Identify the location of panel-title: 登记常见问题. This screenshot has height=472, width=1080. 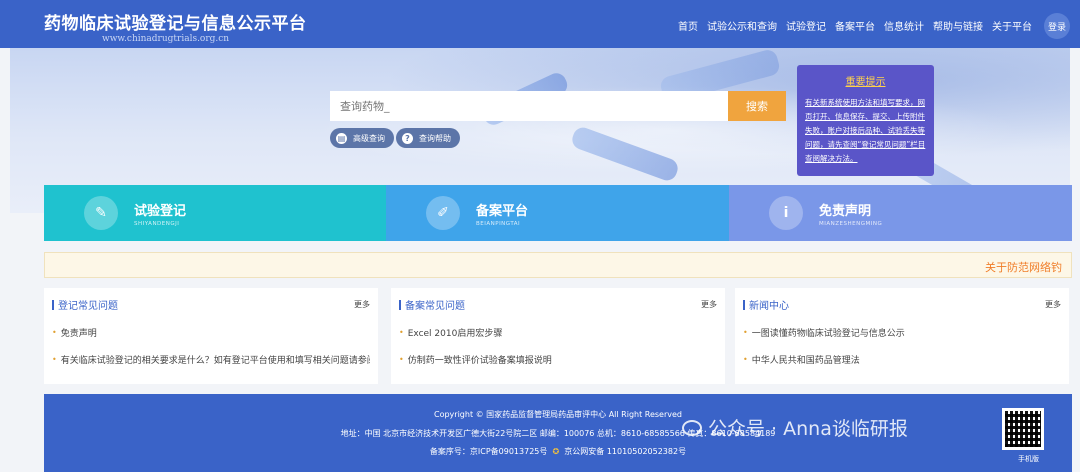
(85, 304).